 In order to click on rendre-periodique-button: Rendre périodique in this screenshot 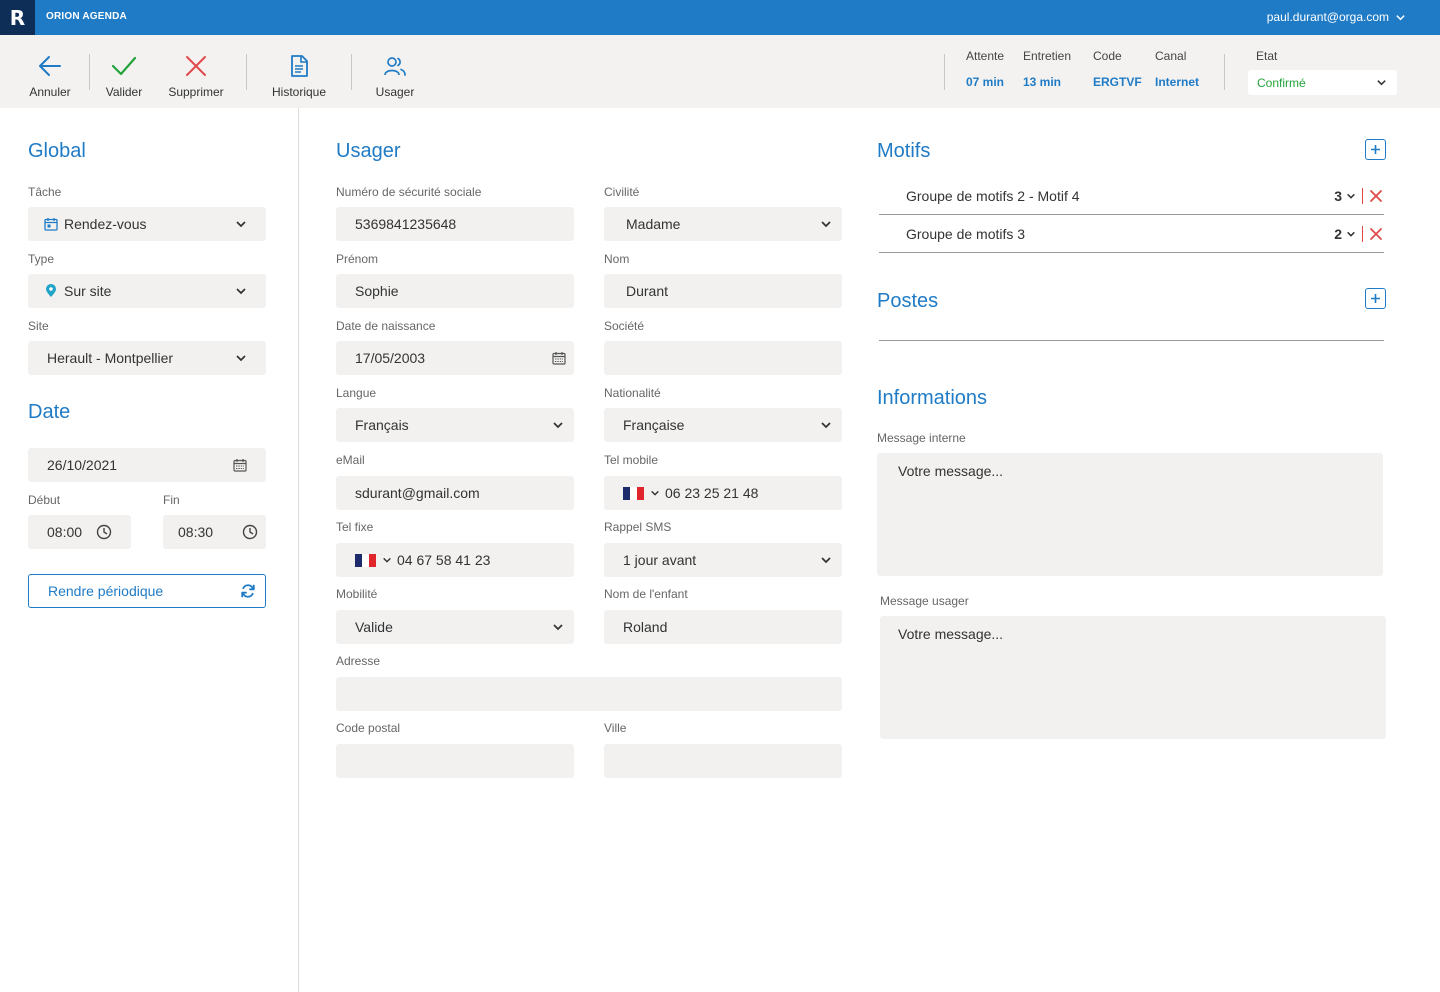, I will do `click(147, 591)`.